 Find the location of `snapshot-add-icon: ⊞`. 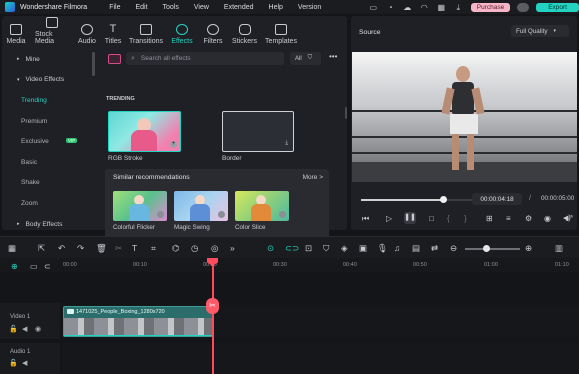

snapshot-add-icon: ⊞ is located at coordinates (489, 218).